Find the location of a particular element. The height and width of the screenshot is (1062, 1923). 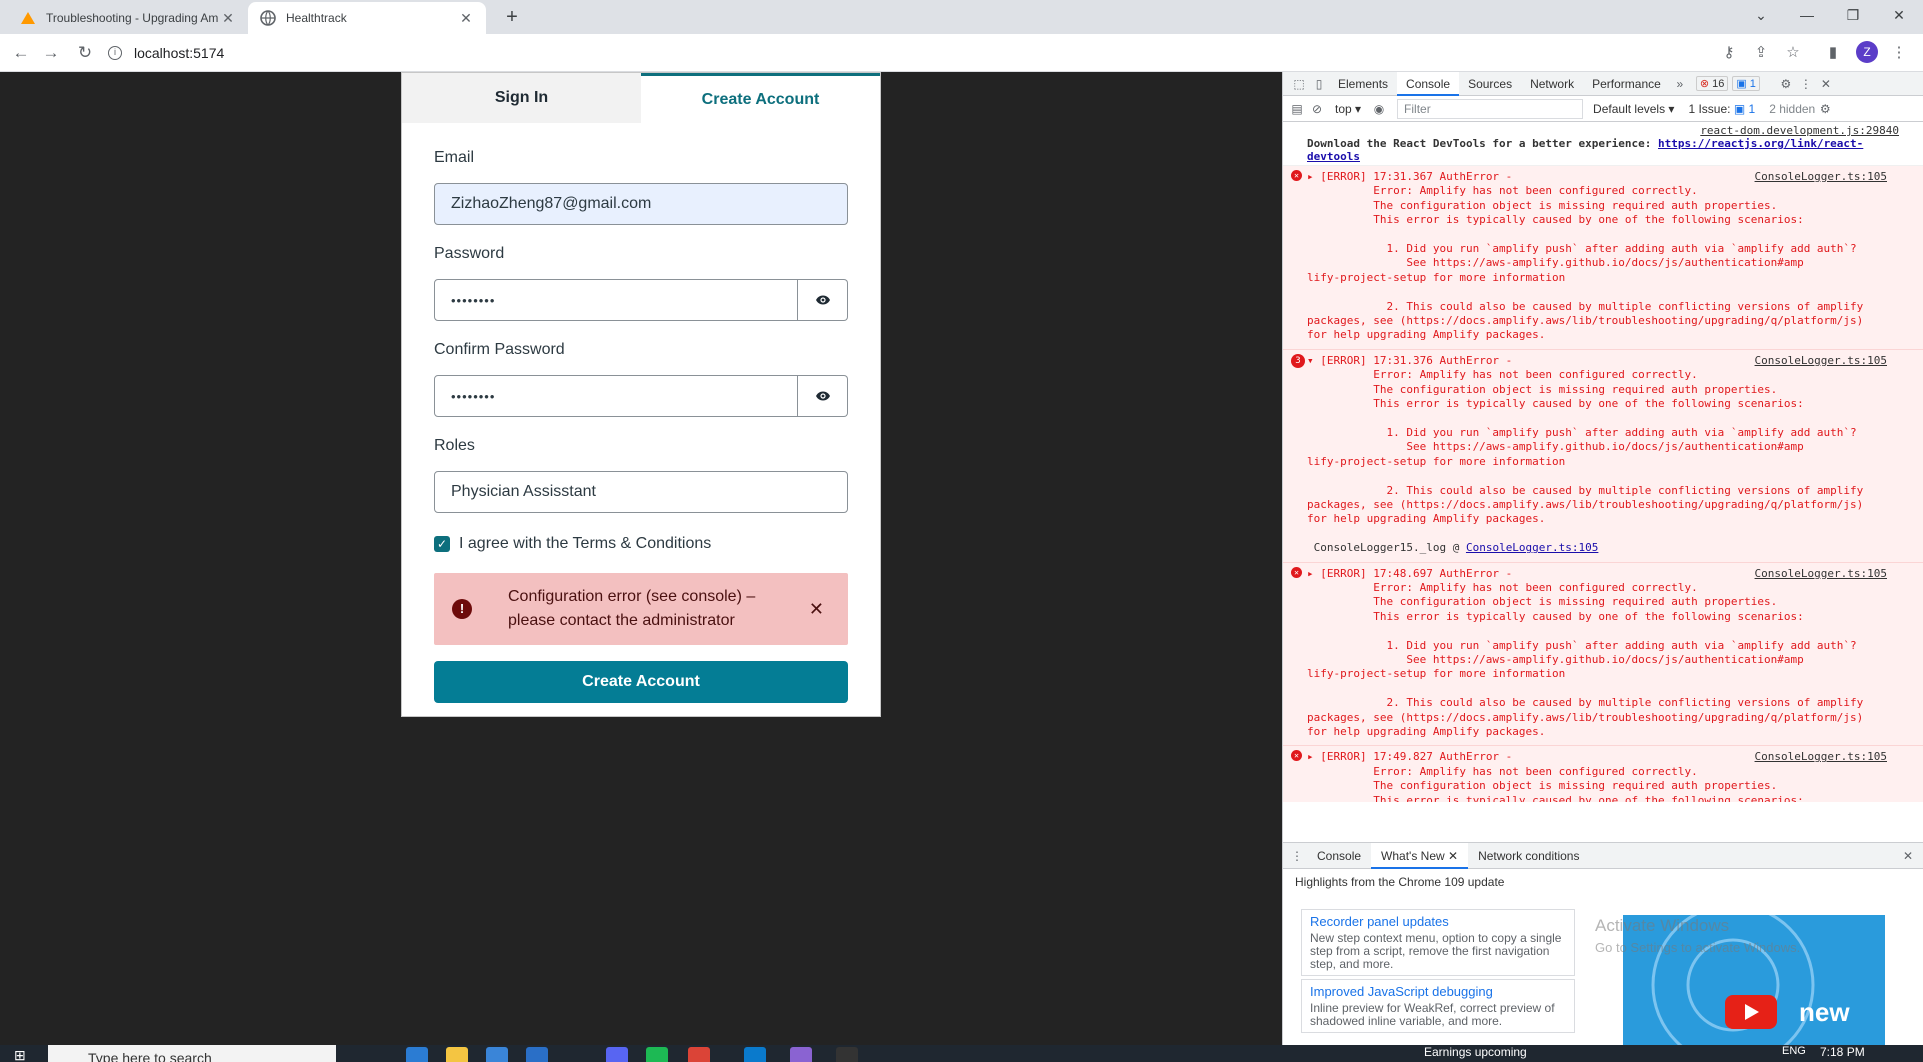

vscode-icon is located at coordinates (755, 1054).